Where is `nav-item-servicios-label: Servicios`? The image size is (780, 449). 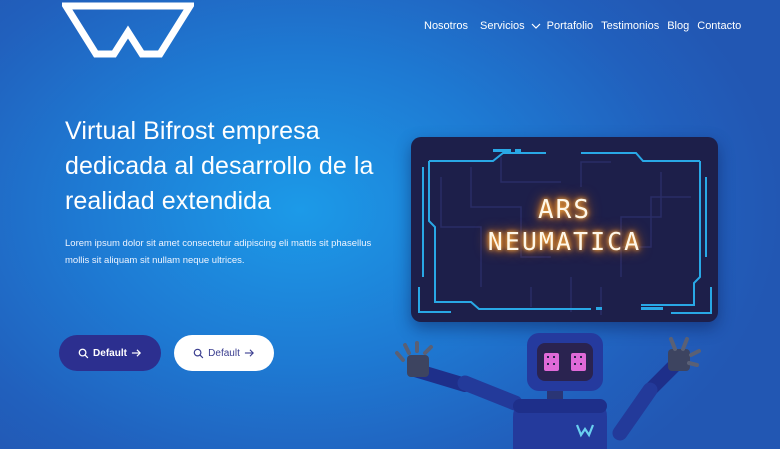 nav-item-servicios-label: Servicios is located at coordinates (502, 26).